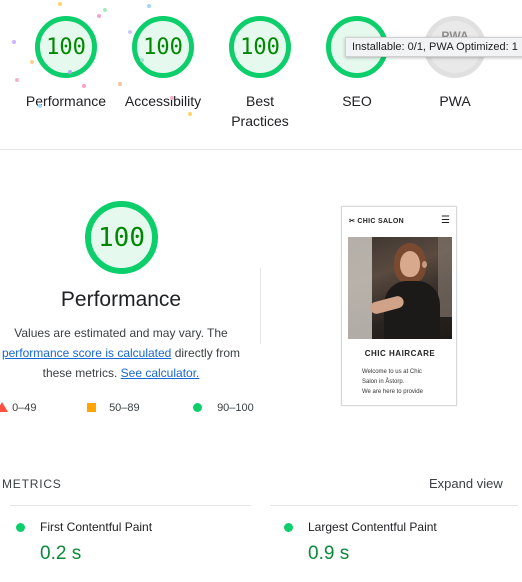 The image size is (522, 582). What do you see at coordinates (357, 63) in the screenshot?
I see `gauge-seo: 1 SEO` at bounding box center [357, 63].